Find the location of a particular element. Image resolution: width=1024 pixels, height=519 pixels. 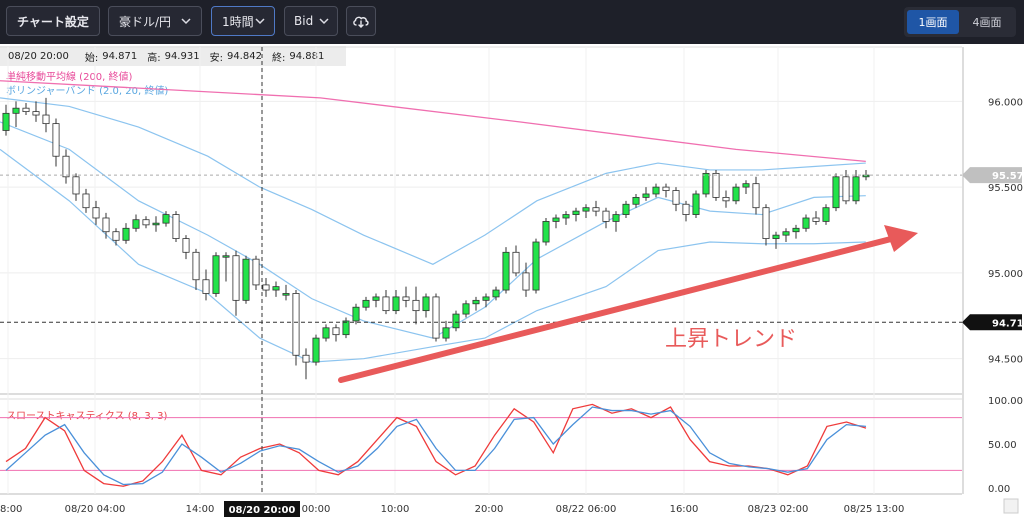

layout-1-button: 1画面 is located at coordinates (933, 22).